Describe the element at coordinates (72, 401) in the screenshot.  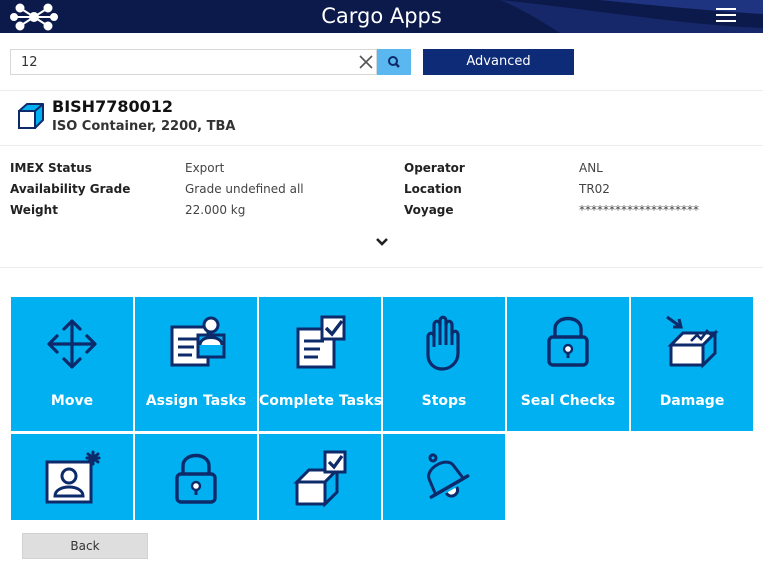
I see `tile-label: Move` at that location.